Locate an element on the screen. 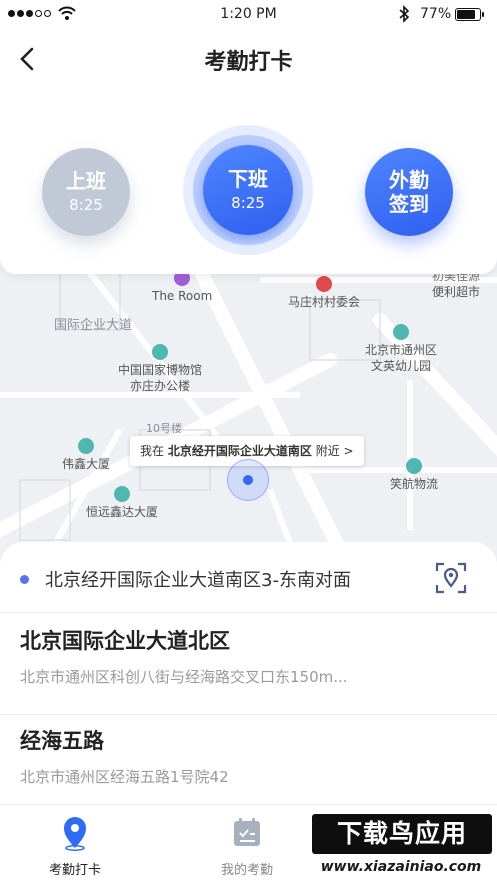 The image size is (497, 883). current-location-row: 北京经开国际企业大道南区3-东南对面 is located at coordinates (185, 579).